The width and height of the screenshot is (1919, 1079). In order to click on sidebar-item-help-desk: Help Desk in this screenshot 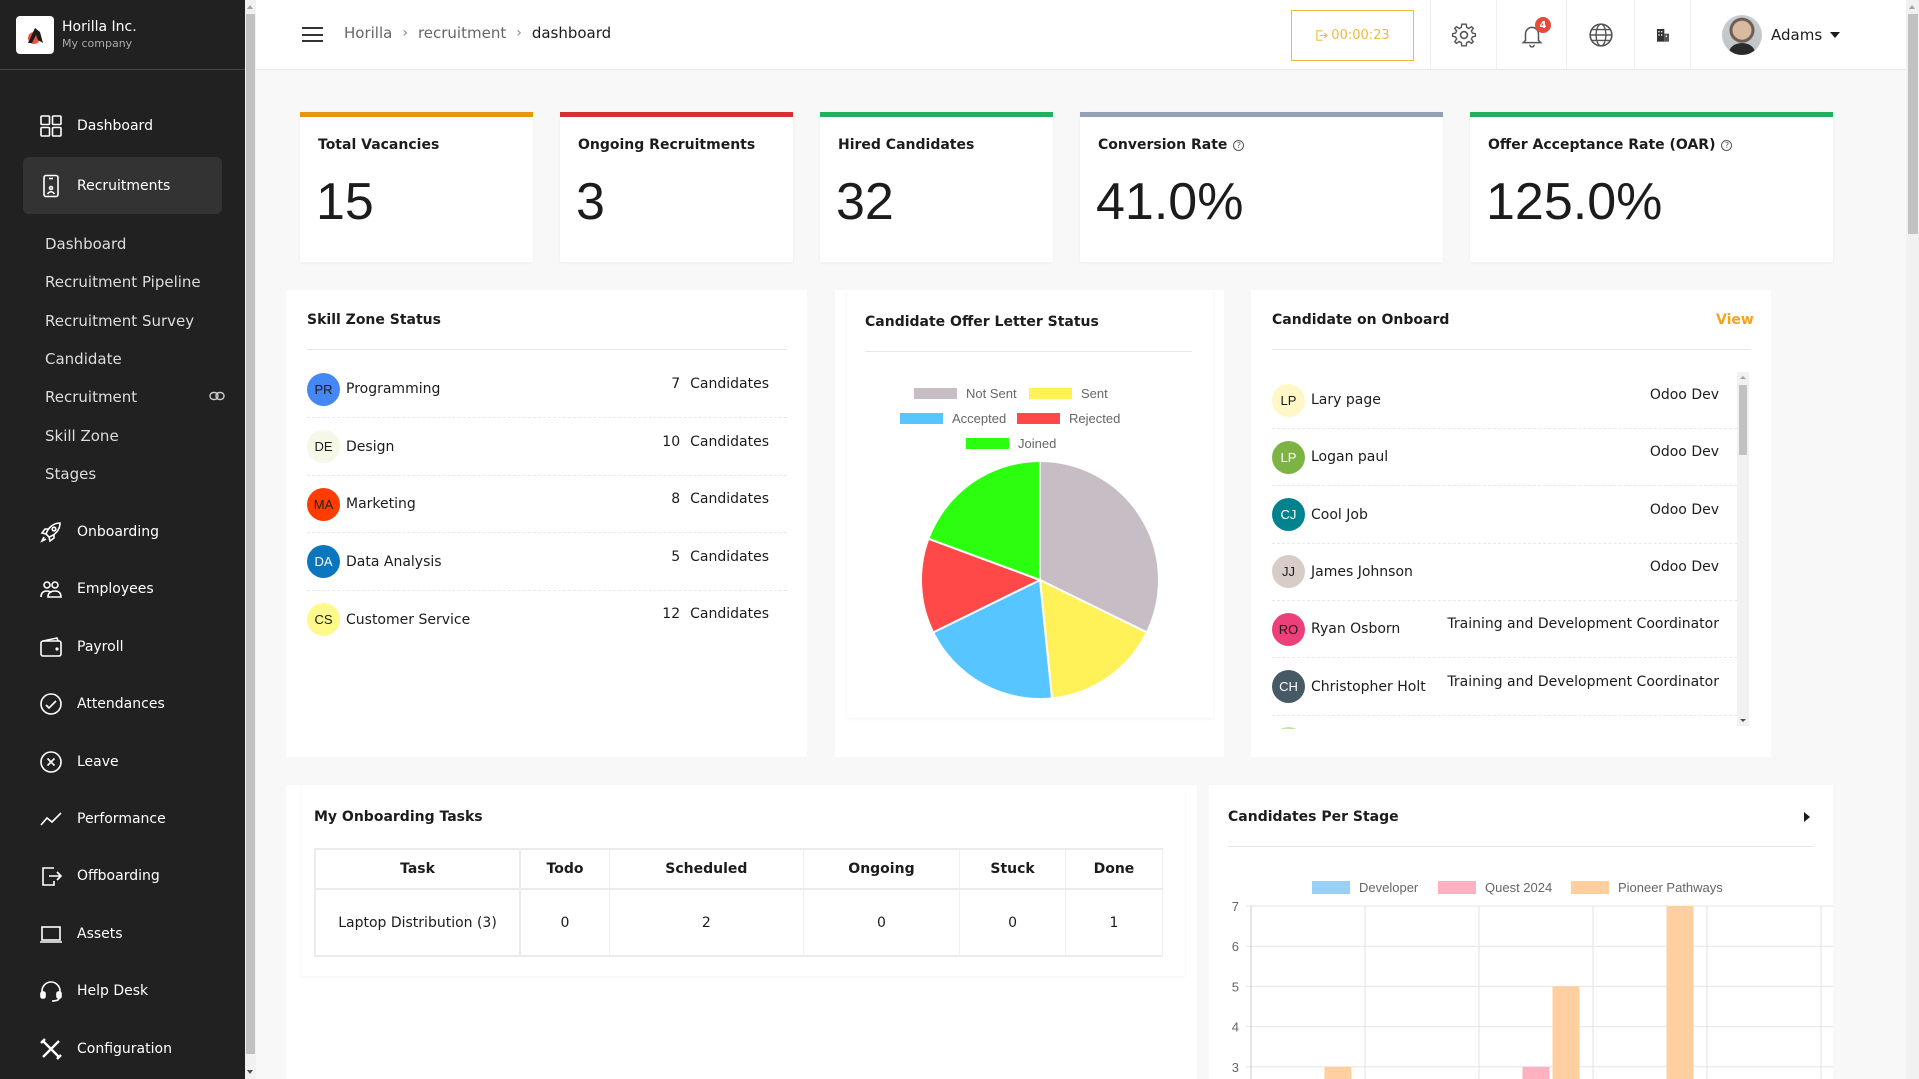, I will do `click(122, 990)`.